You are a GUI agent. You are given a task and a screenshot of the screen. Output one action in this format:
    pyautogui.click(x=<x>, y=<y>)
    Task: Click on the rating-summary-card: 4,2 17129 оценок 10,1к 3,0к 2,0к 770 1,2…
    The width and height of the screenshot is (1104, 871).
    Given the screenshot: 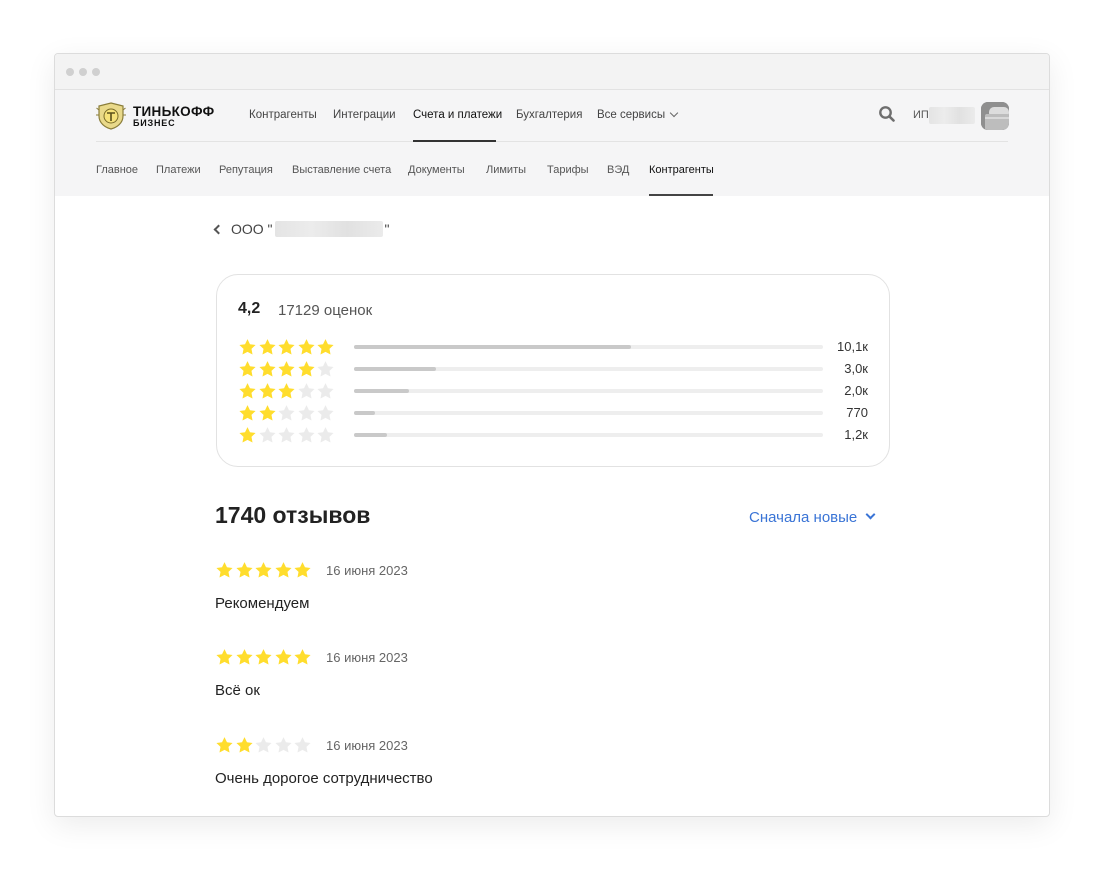 What is the action you would take?
    pyautogui.click(x=553, y=370)
    